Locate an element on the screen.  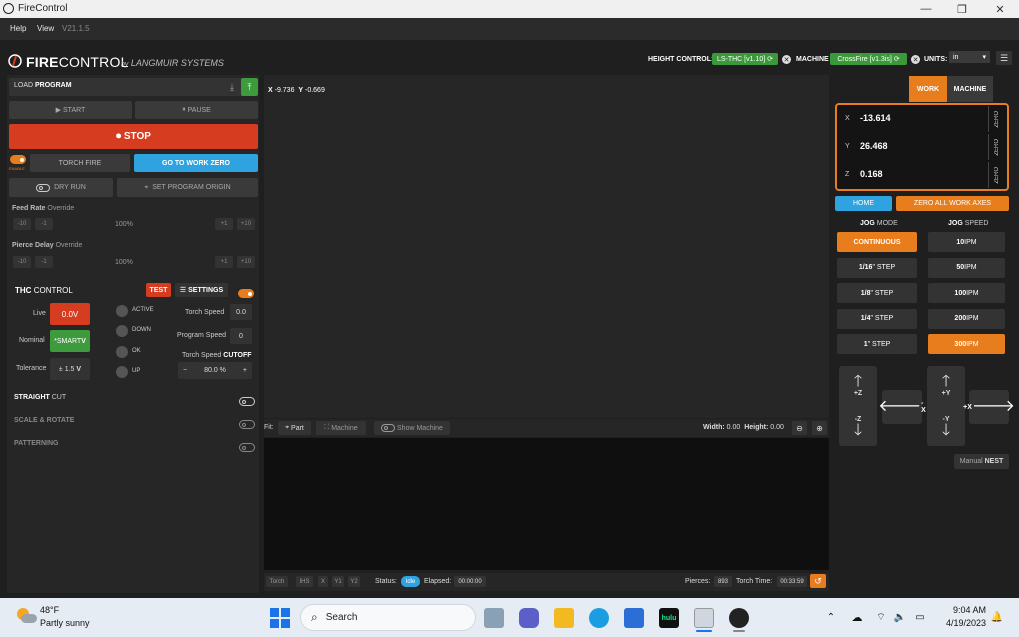
preview-canvas is located at coordinates (546, 504).